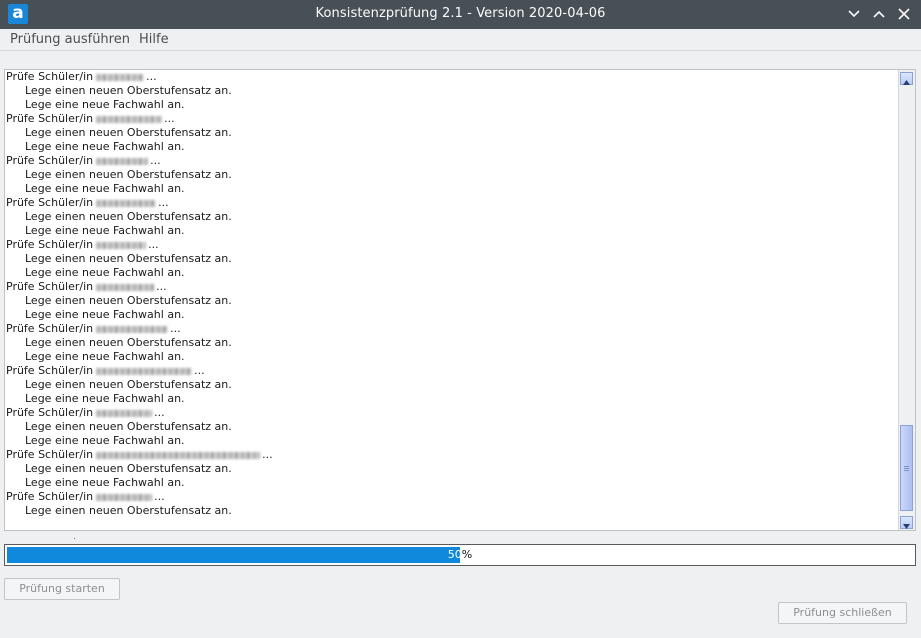 The height and width of the screenshot is (638, 921). What do you see at coordinates (460, 40) in the screenshot?
I see `menu-bar: Prüfung ausführen Hilfe` at bounding box center [460, 40].